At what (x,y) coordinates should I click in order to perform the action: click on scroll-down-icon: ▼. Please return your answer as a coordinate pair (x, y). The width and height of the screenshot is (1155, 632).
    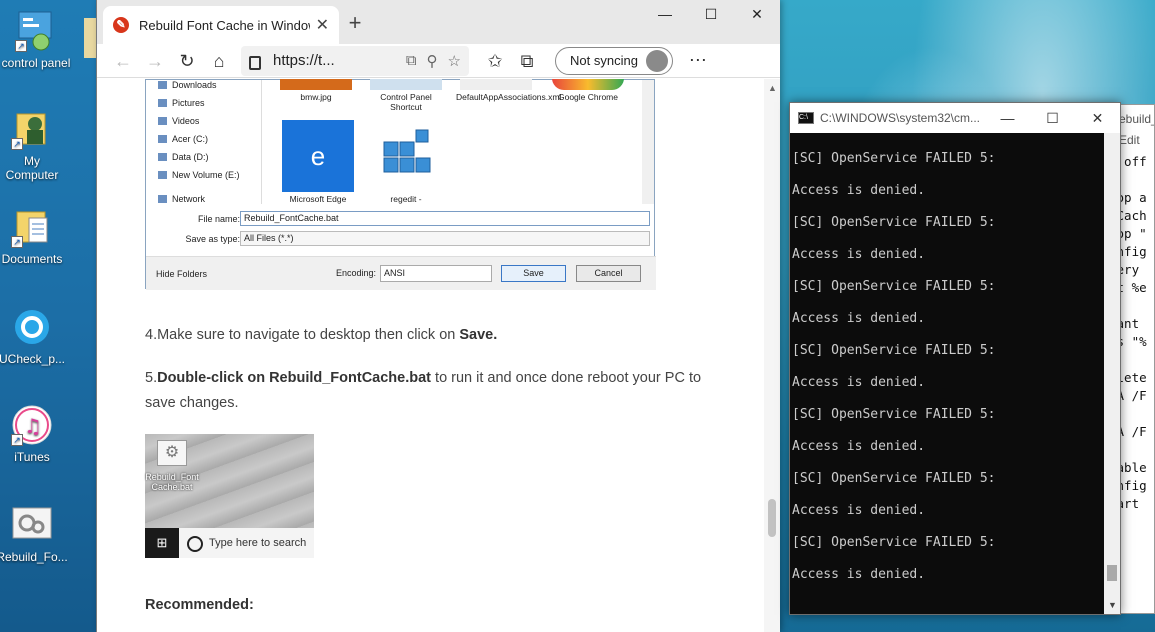
    Looking at the image, I should click on (1112, 605).